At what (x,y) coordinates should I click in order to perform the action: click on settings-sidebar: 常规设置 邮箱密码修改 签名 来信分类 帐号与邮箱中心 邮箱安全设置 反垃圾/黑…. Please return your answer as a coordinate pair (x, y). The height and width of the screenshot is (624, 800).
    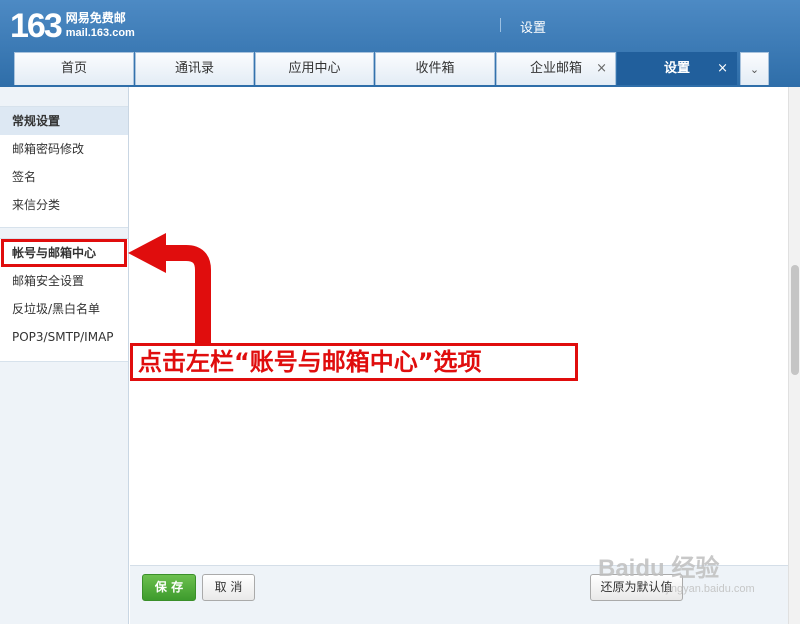
    Looking at the image, I should click on (64, 355).